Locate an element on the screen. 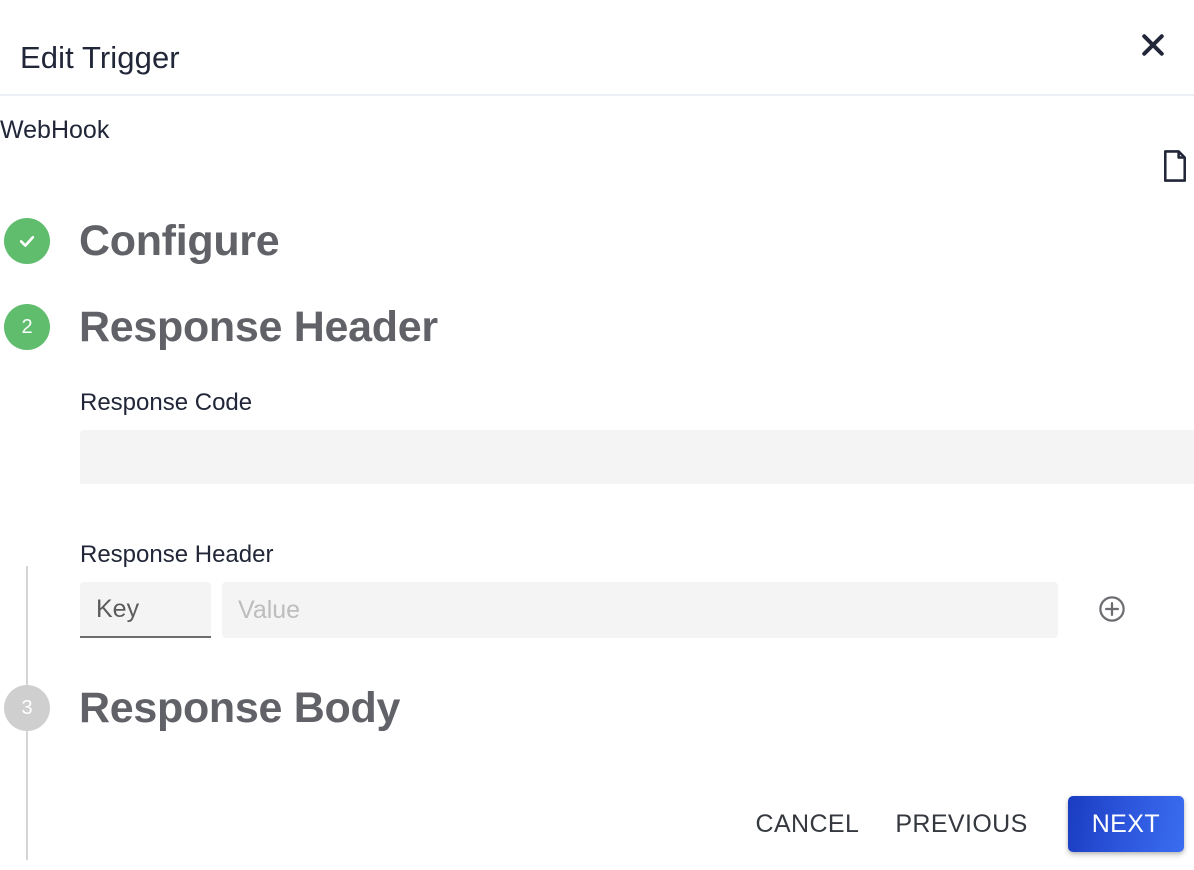  cancel-button: CANCEL is located at coordinates (807, 824).